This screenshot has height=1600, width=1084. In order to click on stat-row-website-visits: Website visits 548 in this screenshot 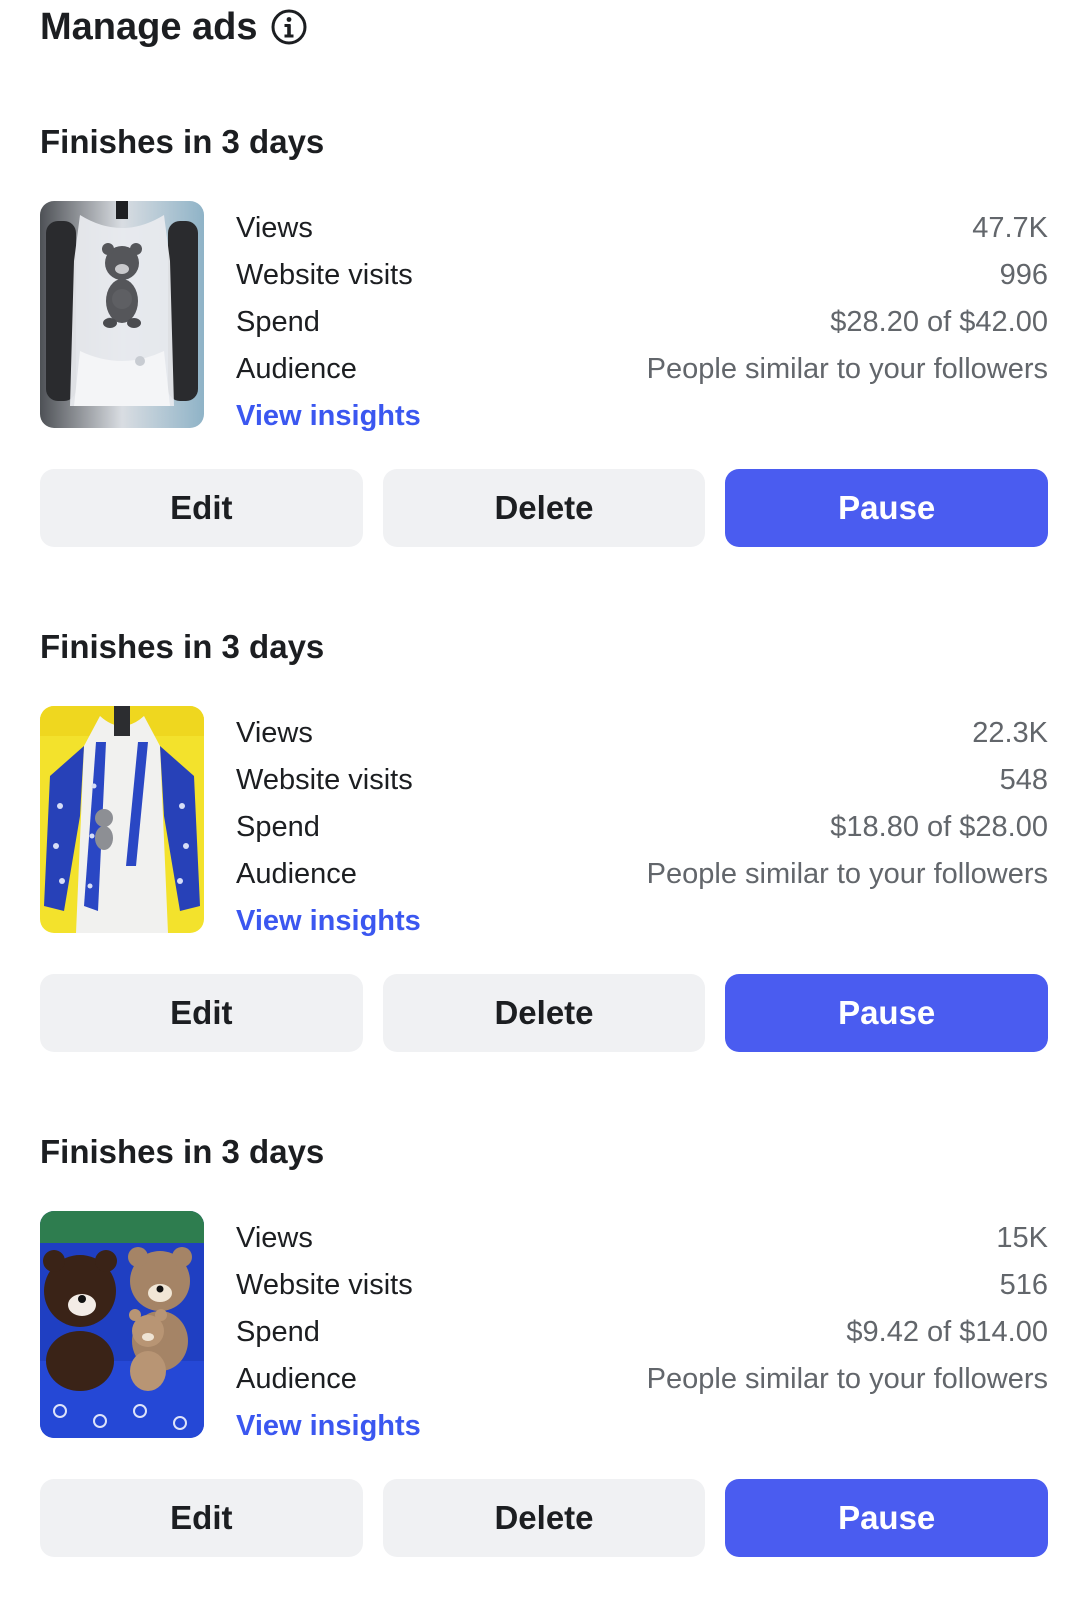, I will do `click(642, 780)`.